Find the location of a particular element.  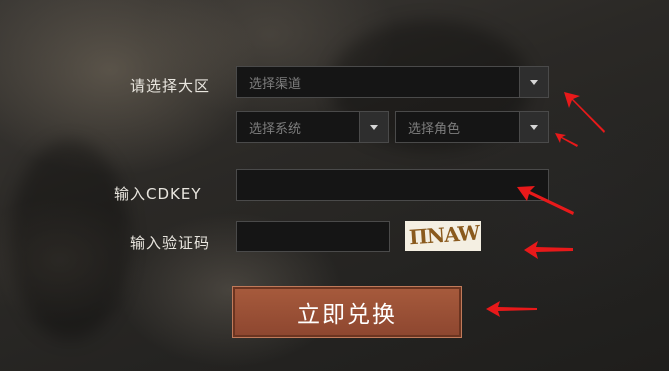

captcha-label: 输入验证码 is located at coordinates (170, 243).